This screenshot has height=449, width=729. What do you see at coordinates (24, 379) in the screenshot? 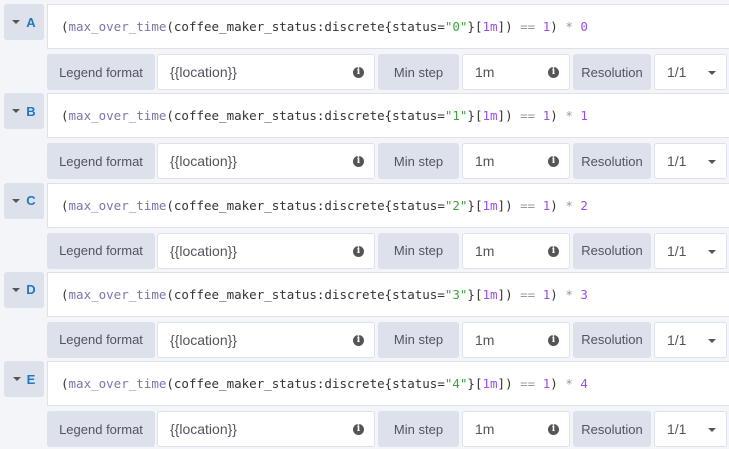
I see `query-collapse-toggle: E` at bounding box center [24, 379].